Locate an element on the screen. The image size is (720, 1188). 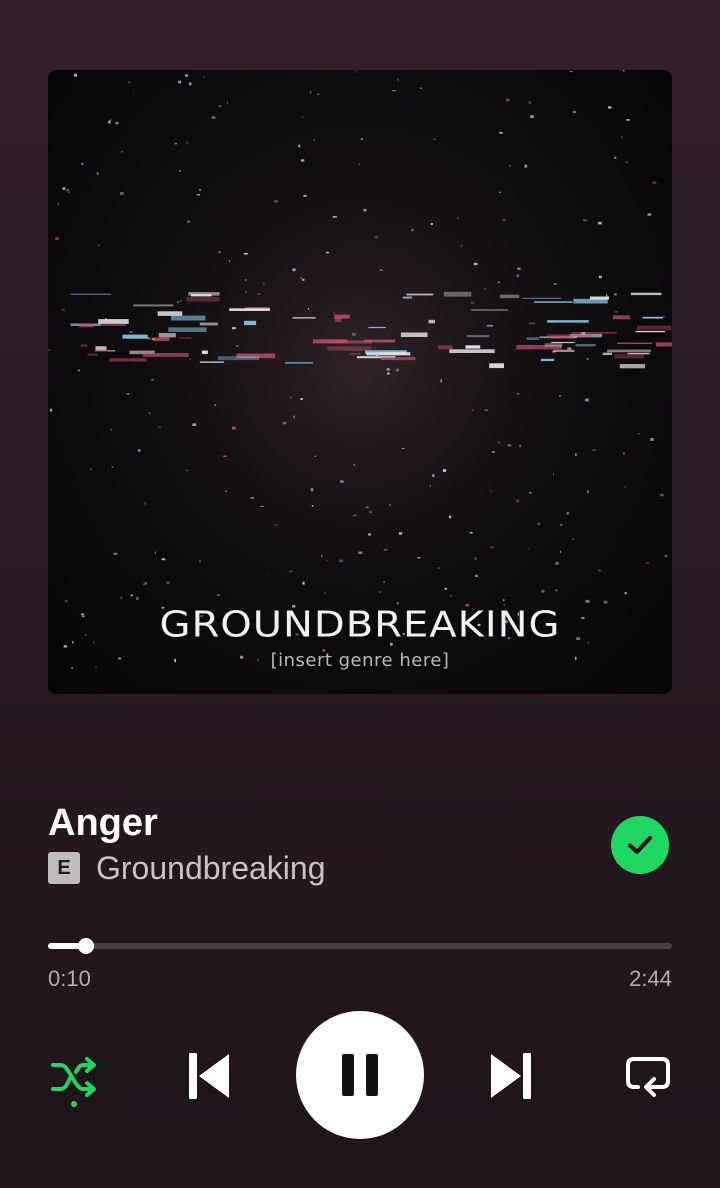
repeat-button is located at coordinates (648, 1076).